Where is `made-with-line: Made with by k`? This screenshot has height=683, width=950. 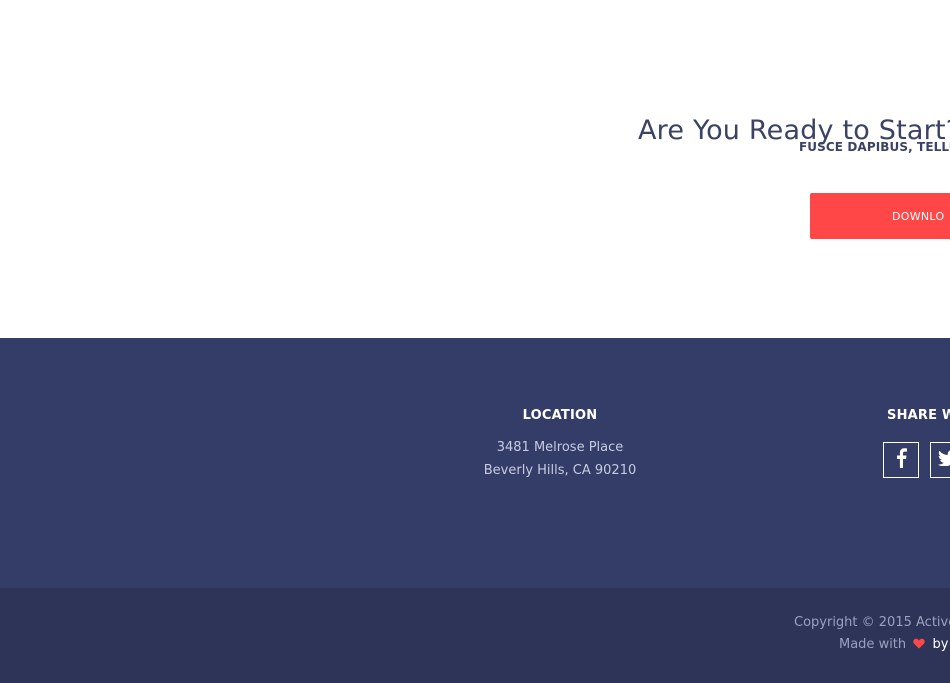
made-with-line: Made with by k is located at coordinates (894, 645).